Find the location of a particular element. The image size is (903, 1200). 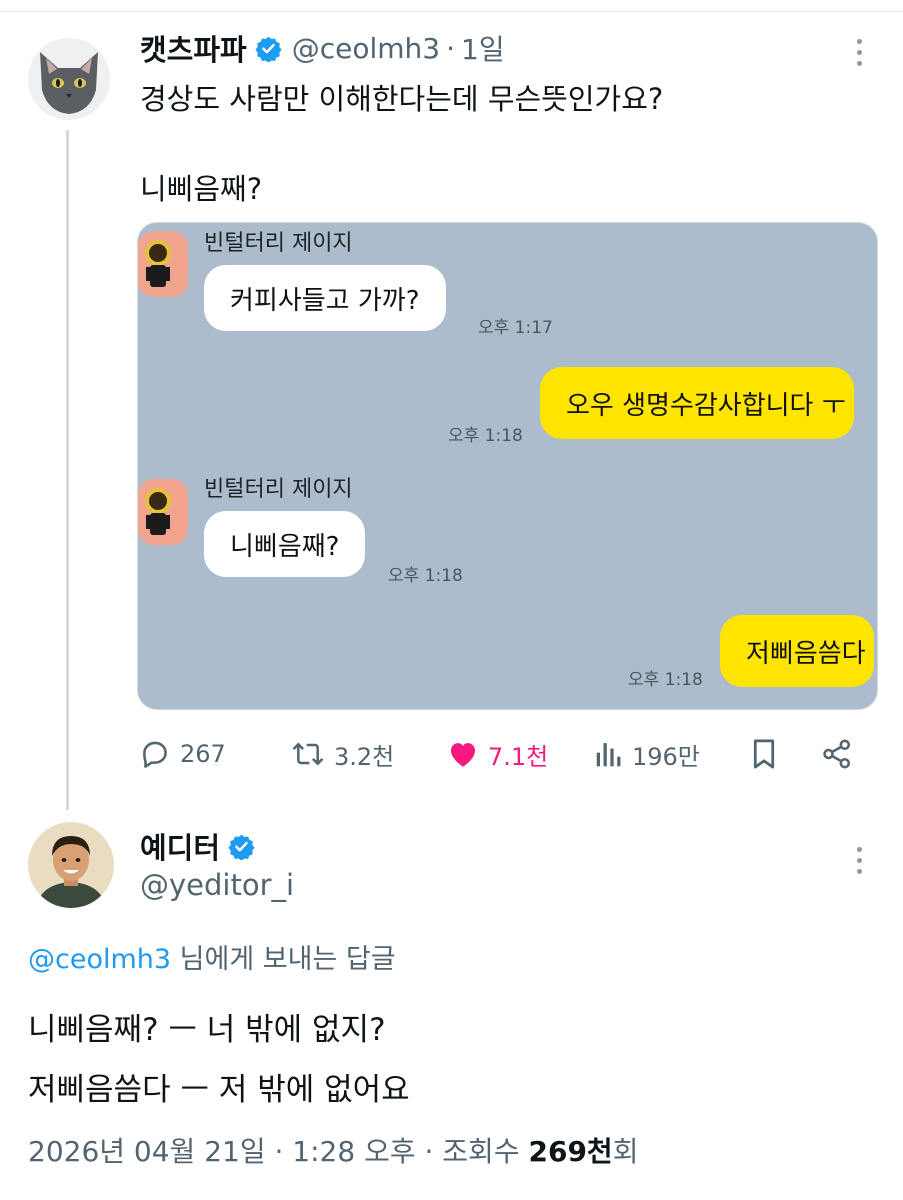

share-icon is located at coordinates (837, 754).